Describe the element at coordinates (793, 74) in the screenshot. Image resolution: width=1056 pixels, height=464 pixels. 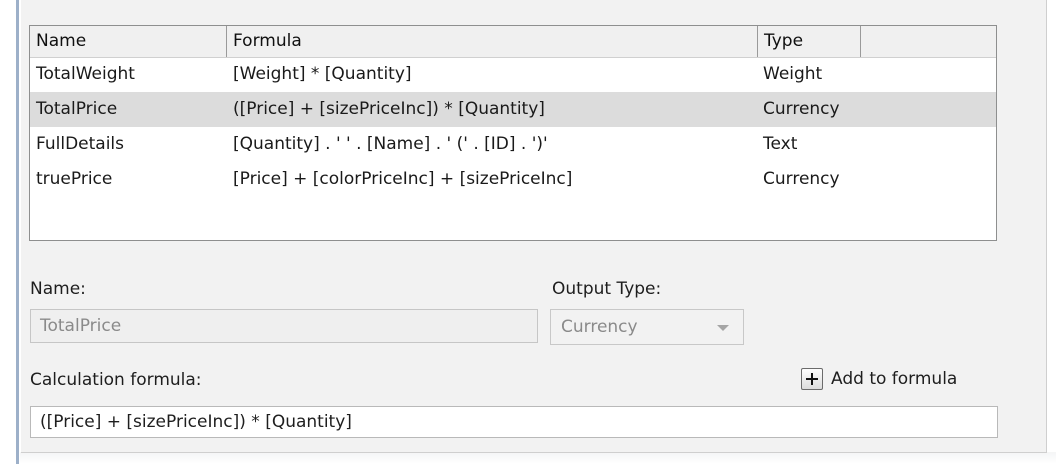
I see `row-type-cell: Weight` at that location.